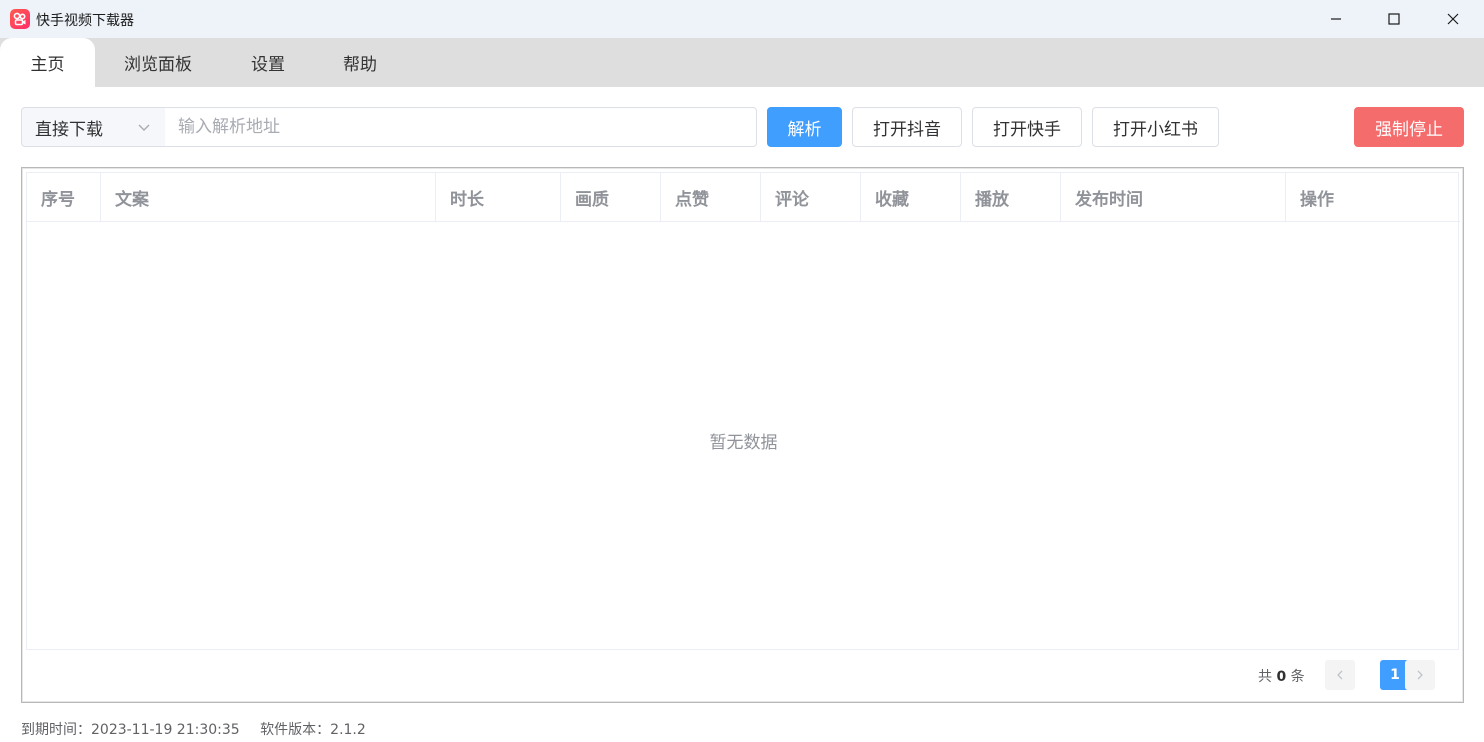 This screenshot has height=742, width=1484. I want to click on pagination-total: 共 0 条, so click(1281, 676).